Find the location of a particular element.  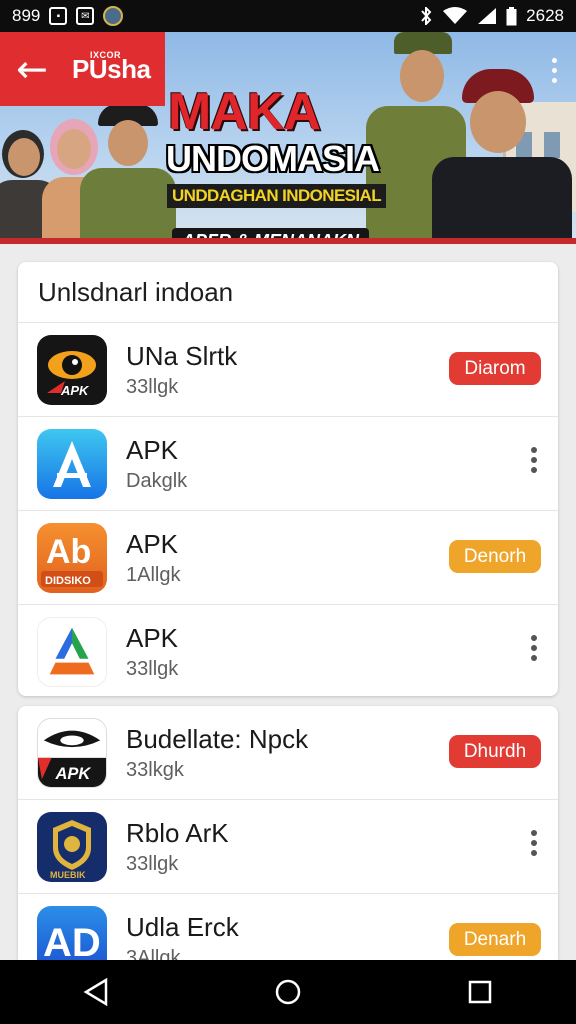

icon-label: AD is located at coordinates (72, 943).